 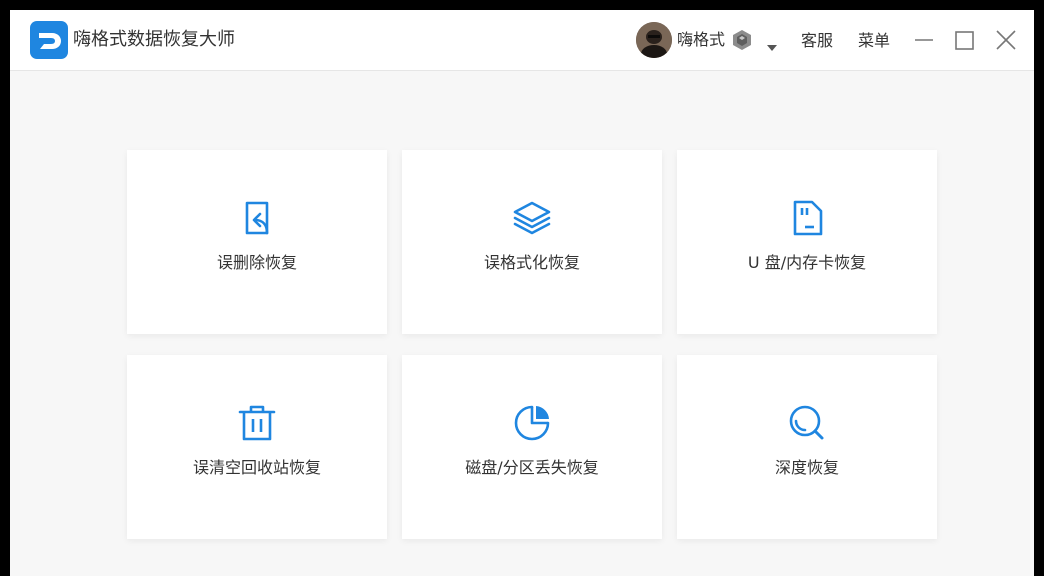 I want to click on minimize-button, so click(x=924, y=41).